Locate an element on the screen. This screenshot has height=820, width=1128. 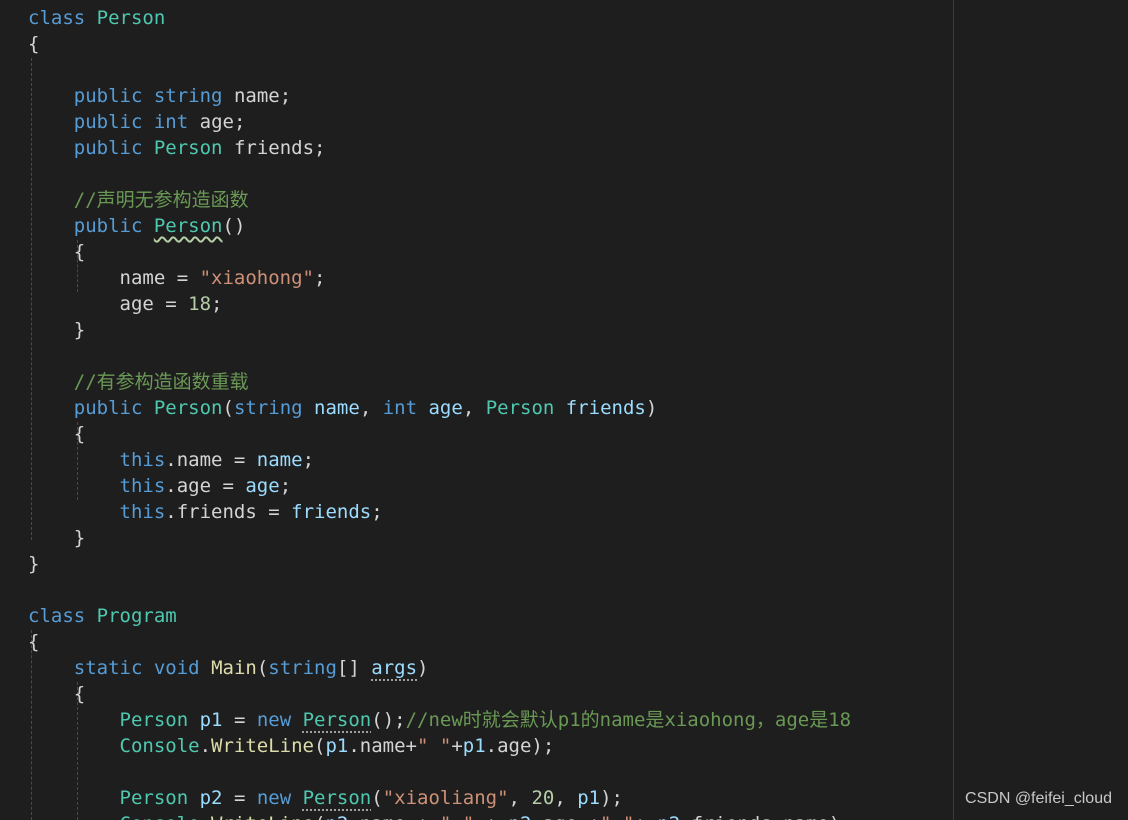
code-line: age = 18; is located at coordinates (125, 304).